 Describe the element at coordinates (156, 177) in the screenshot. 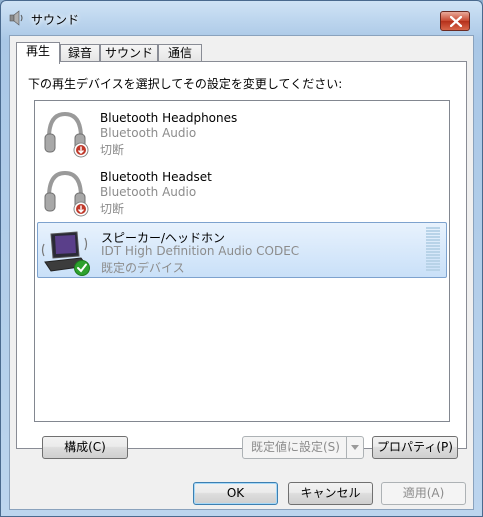

I see `device-name: Bluetooth Headset` at that location.